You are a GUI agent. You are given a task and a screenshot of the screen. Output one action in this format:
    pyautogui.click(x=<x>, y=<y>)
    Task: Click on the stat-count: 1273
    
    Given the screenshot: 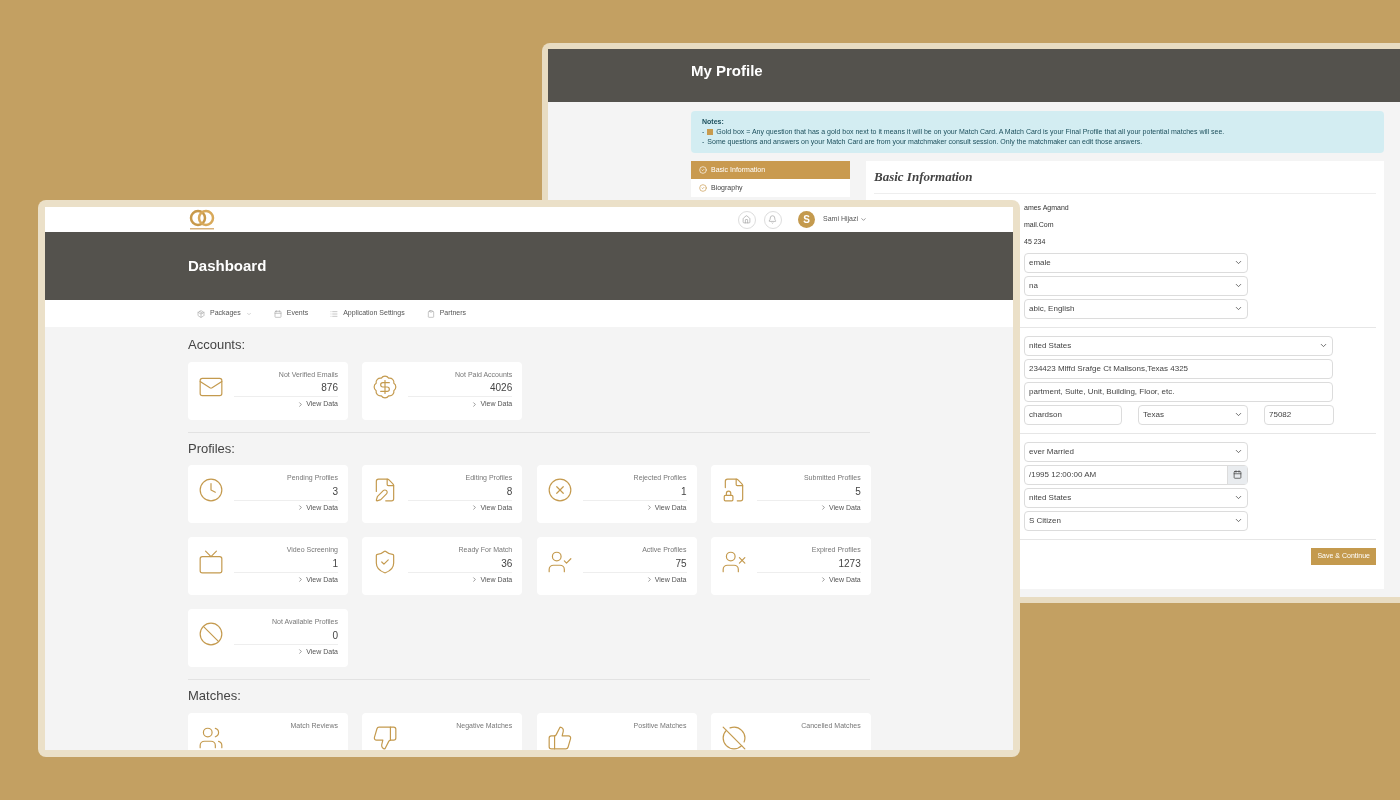 What is the action you would take?
    pyautogui.click(x=849, y=563)
    